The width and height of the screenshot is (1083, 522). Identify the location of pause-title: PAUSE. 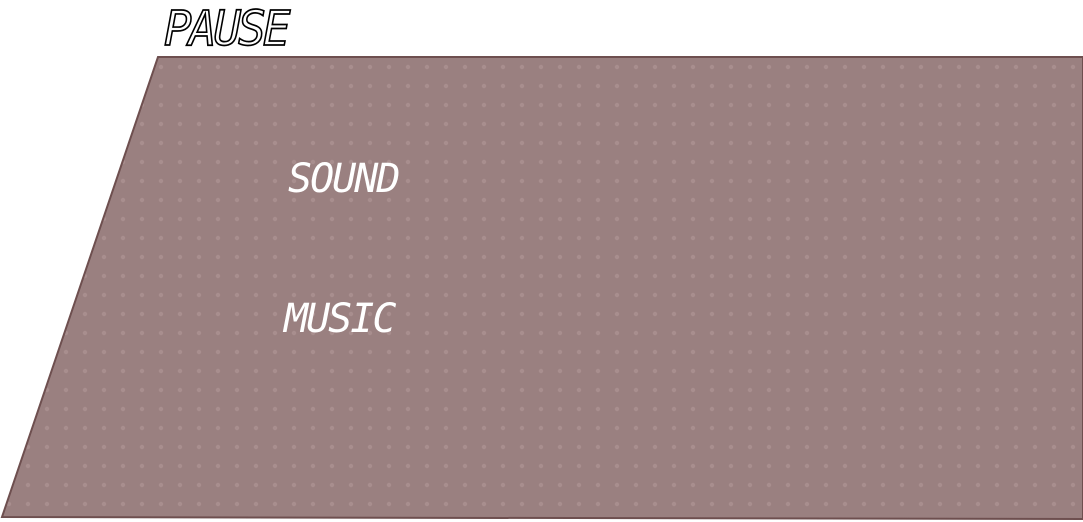
(227, 29).